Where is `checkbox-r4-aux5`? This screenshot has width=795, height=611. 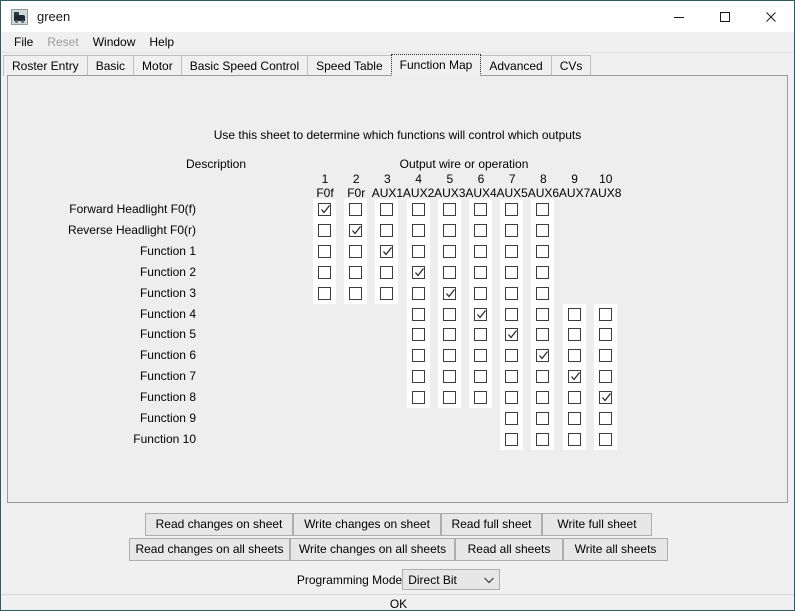
checkbox-r4-aux5 is located at coordinates (512, 272).